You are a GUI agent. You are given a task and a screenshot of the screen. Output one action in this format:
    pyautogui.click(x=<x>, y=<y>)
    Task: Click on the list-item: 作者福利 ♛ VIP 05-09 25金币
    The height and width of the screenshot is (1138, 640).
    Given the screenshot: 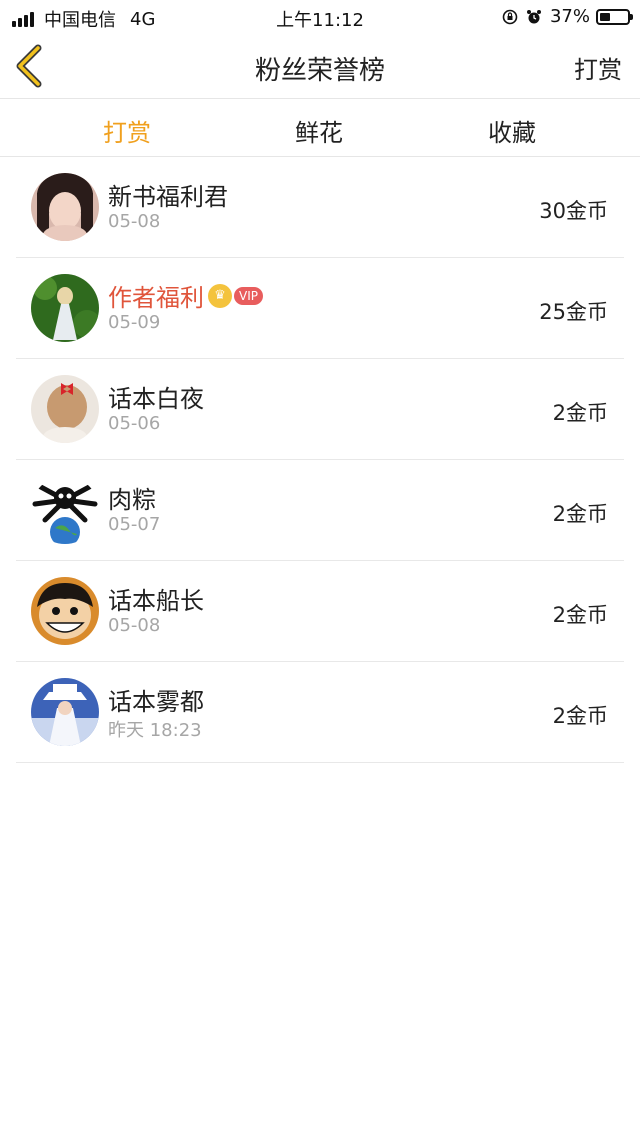 What is the action you would take?
    pyautogui.click(x=320, y=308)
    